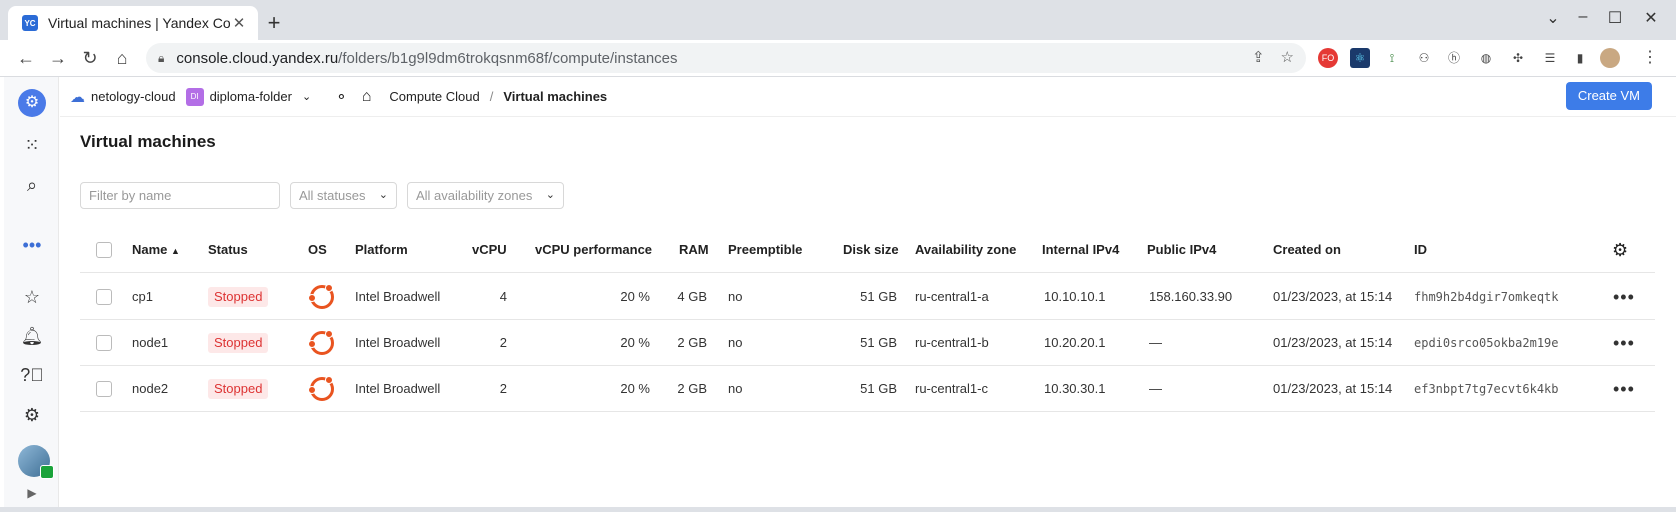 Image resolution: width=1676 pixels, height=512 pixels. I want to click on availability-zone: ru-central1-b, so click(952, 342).